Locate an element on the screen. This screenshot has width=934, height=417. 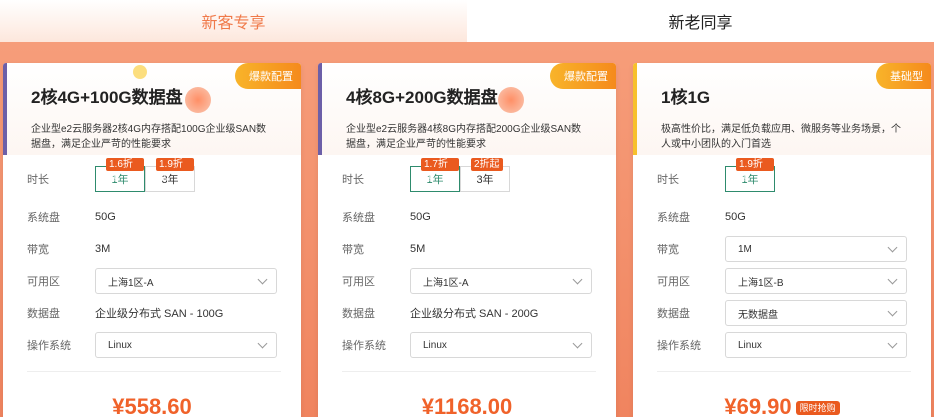
price: ¥558.60 is located at coordinates (152, 405).